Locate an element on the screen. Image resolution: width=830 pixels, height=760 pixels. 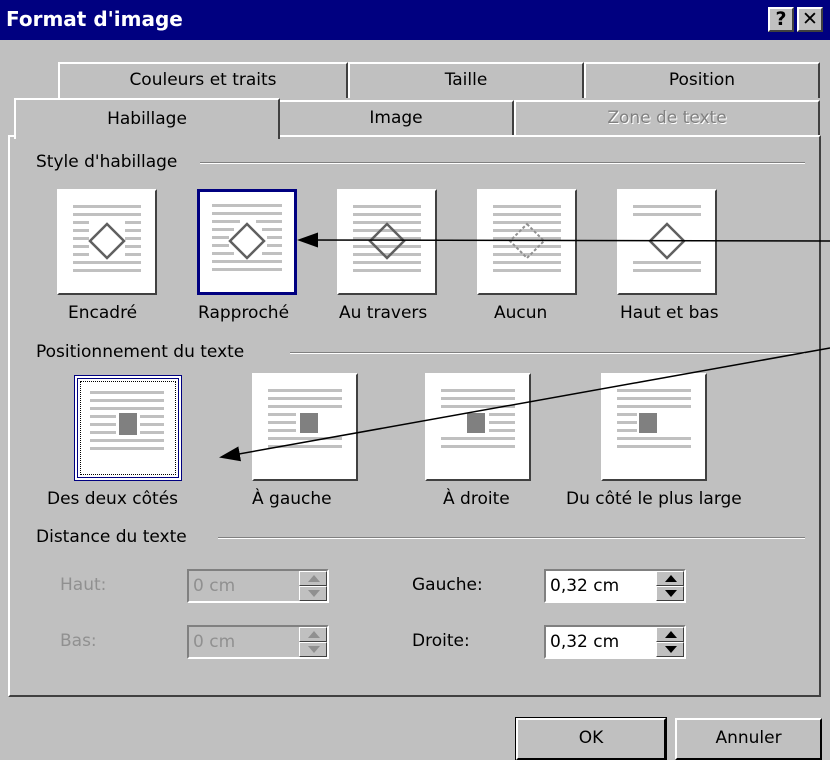
ok-button: OK is located at coordinates (591, 738).